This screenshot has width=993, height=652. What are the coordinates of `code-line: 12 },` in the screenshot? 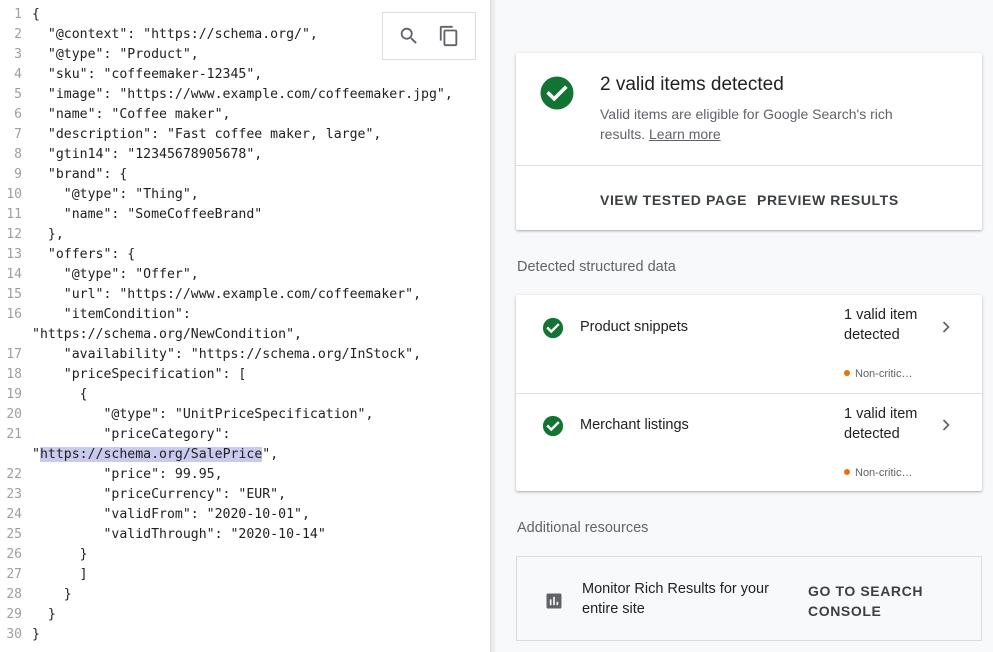 It's located at (245, 235).